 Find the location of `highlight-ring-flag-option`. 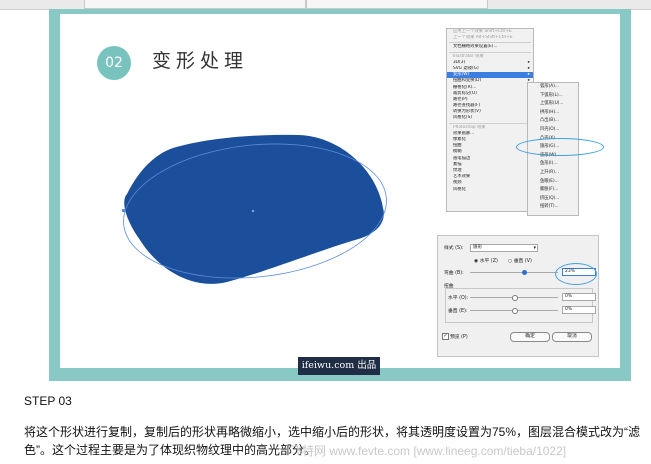

highlight-ring-flag-option is located at coordinates (560, 147).